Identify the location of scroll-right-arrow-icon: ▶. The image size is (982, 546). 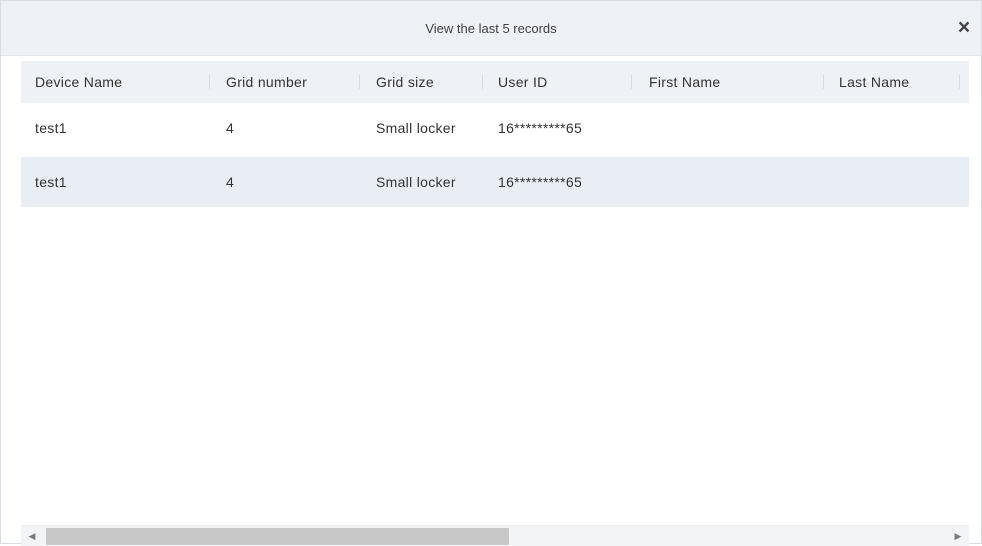
(958, 536).